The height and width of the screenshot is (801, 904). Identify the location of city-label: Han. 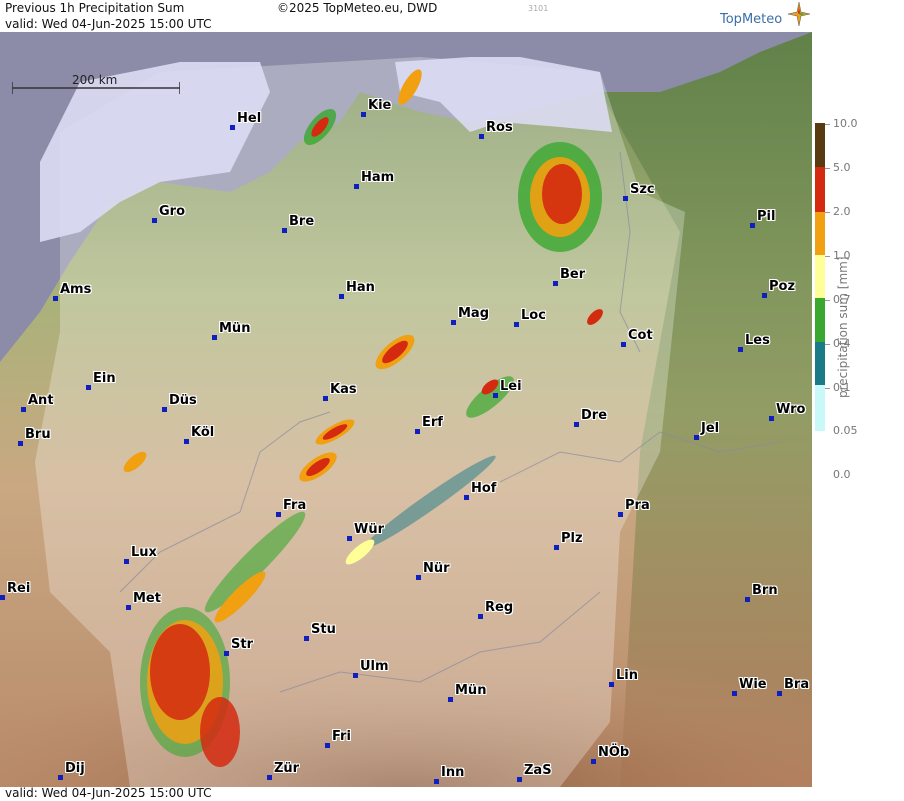
(360, 287).